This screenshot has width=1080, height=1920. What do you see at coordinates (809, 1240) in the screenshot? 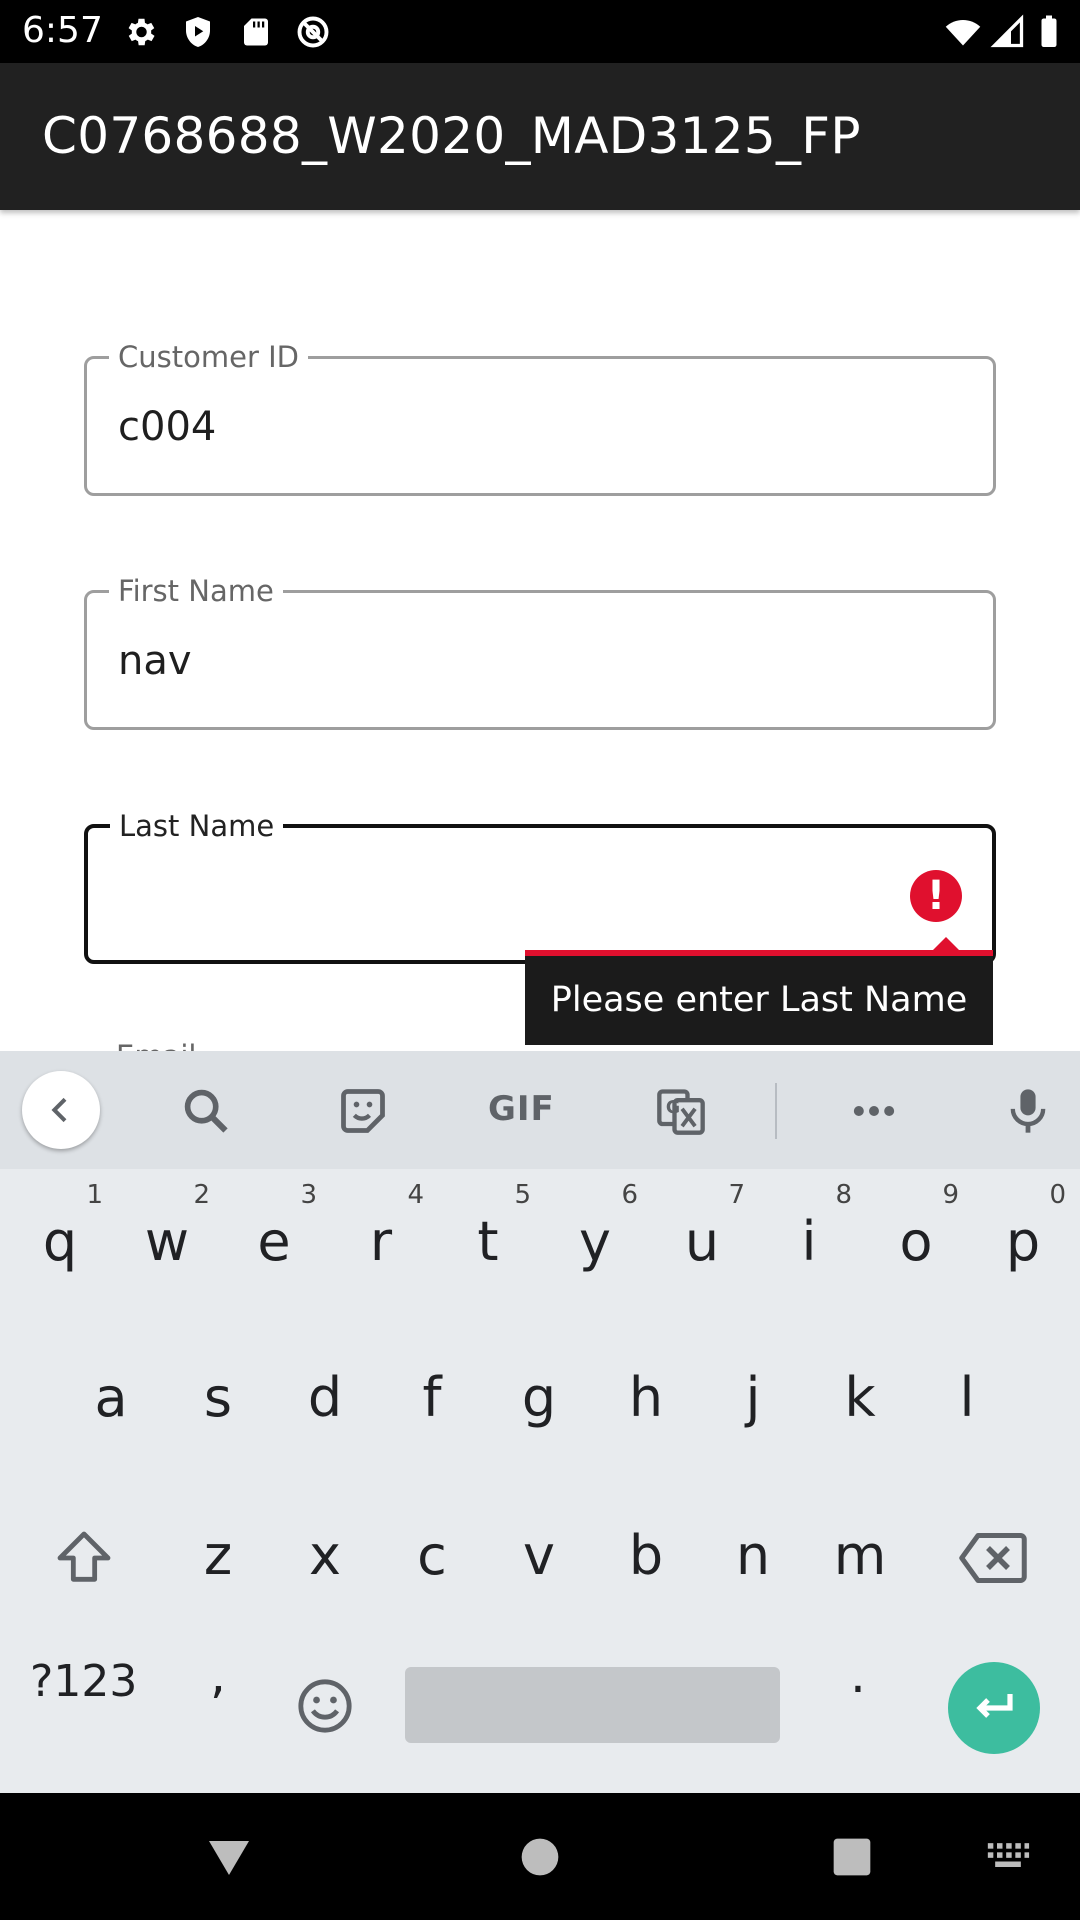
I see `key-i: 8i` at bounding box center [809, 1240].